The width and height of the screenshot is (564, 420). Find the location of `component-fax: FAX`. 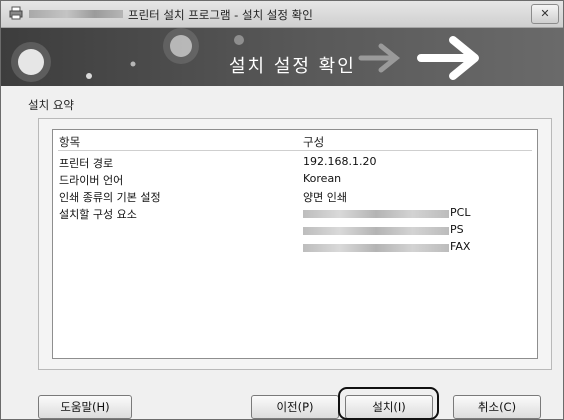

component-fax: FAX is located at coordinates (460, 246).